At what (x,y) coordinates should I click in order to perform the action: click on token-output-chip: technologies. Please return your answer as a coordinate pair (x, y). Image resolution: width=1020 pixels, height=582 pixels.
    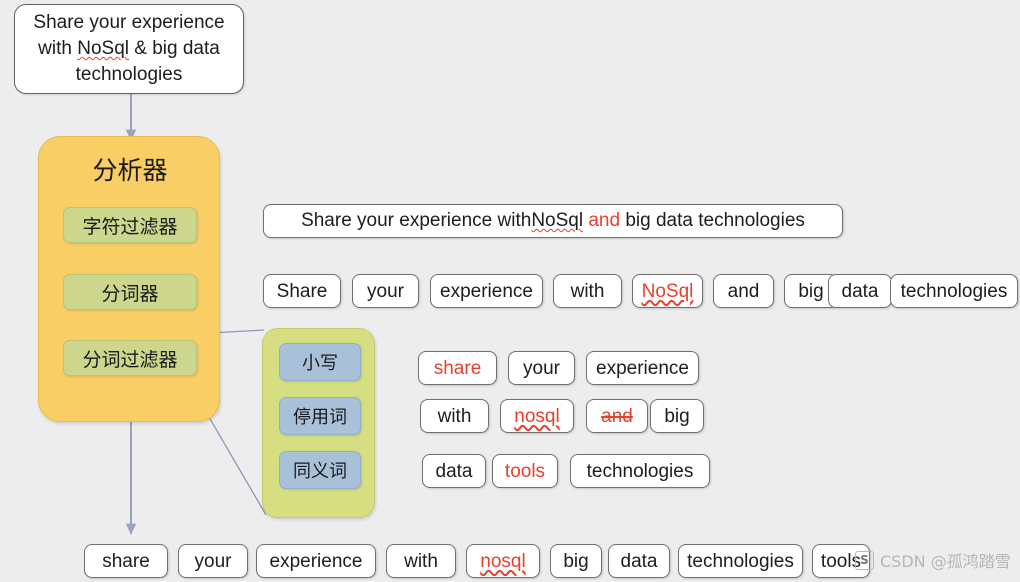
    Looking at the image, I should click on (740, 561).